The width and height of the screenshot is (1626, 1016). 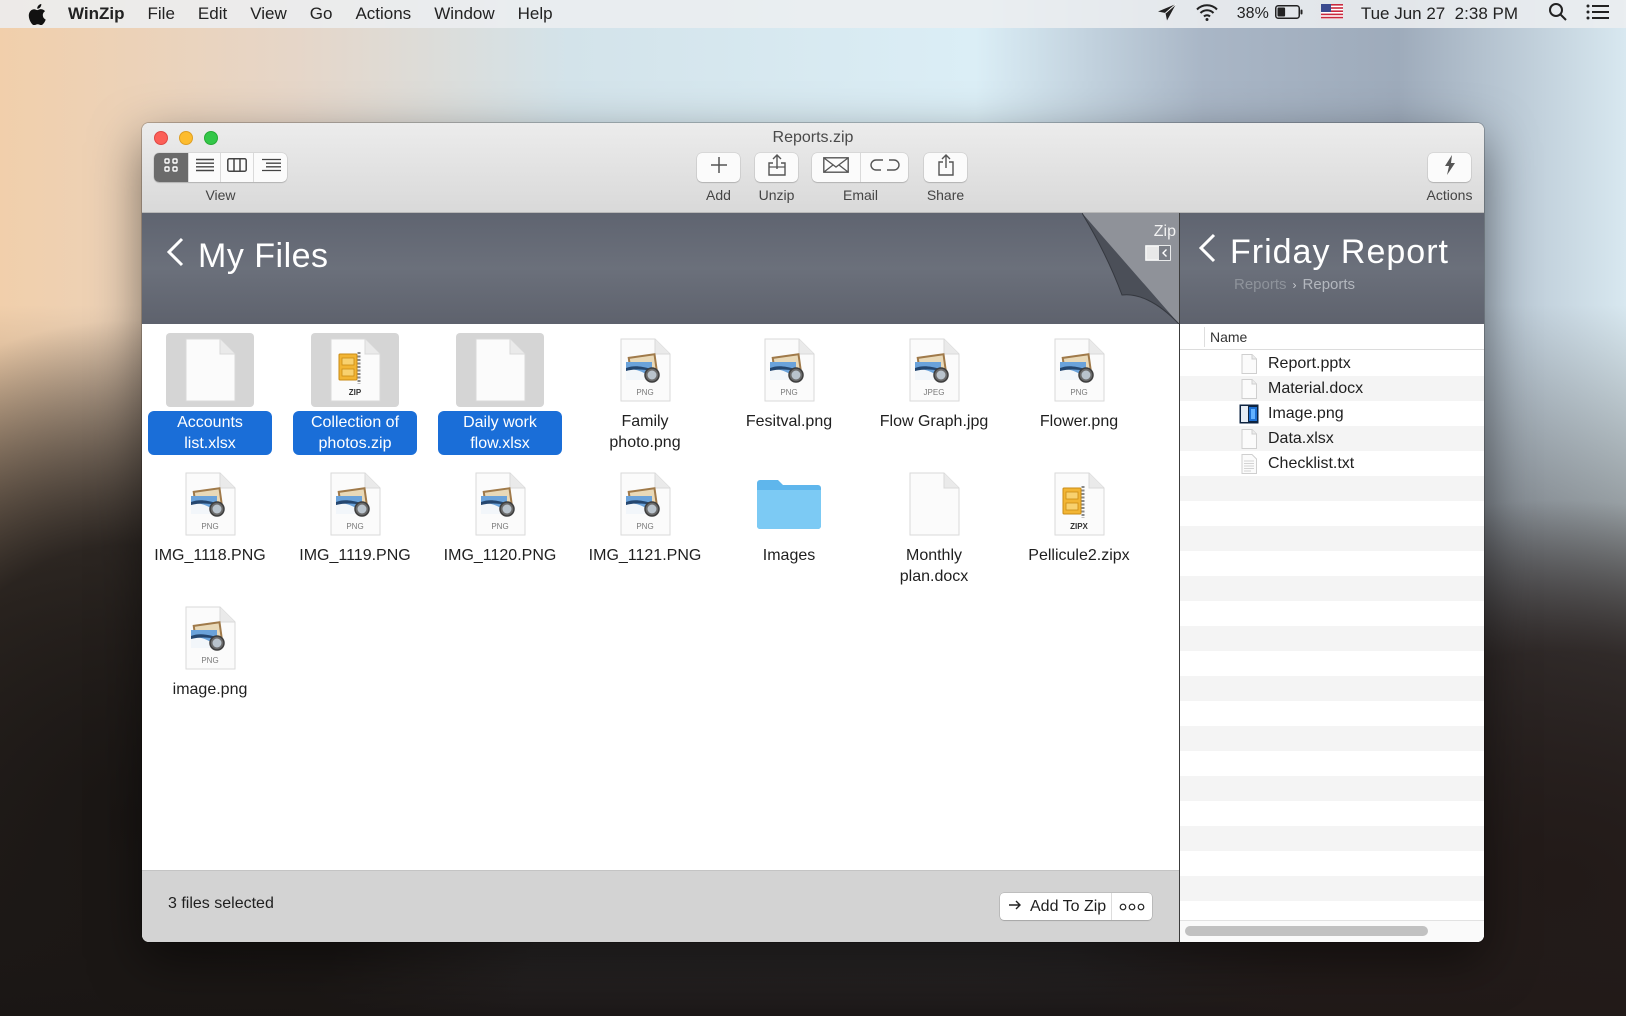 What do you see at coordinates (355, 555) in the screenshot?
I see `file-name: IMG_1119.PNG` at bounding box center [355, 555].